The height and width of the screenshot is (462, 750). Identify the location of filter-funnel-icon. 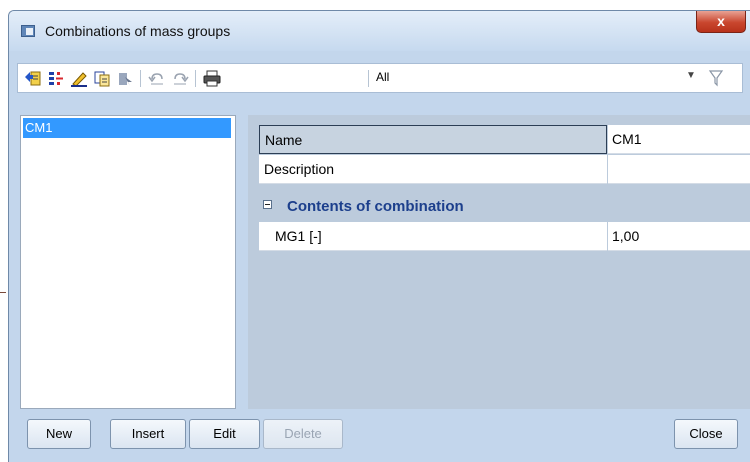
(716, 78).